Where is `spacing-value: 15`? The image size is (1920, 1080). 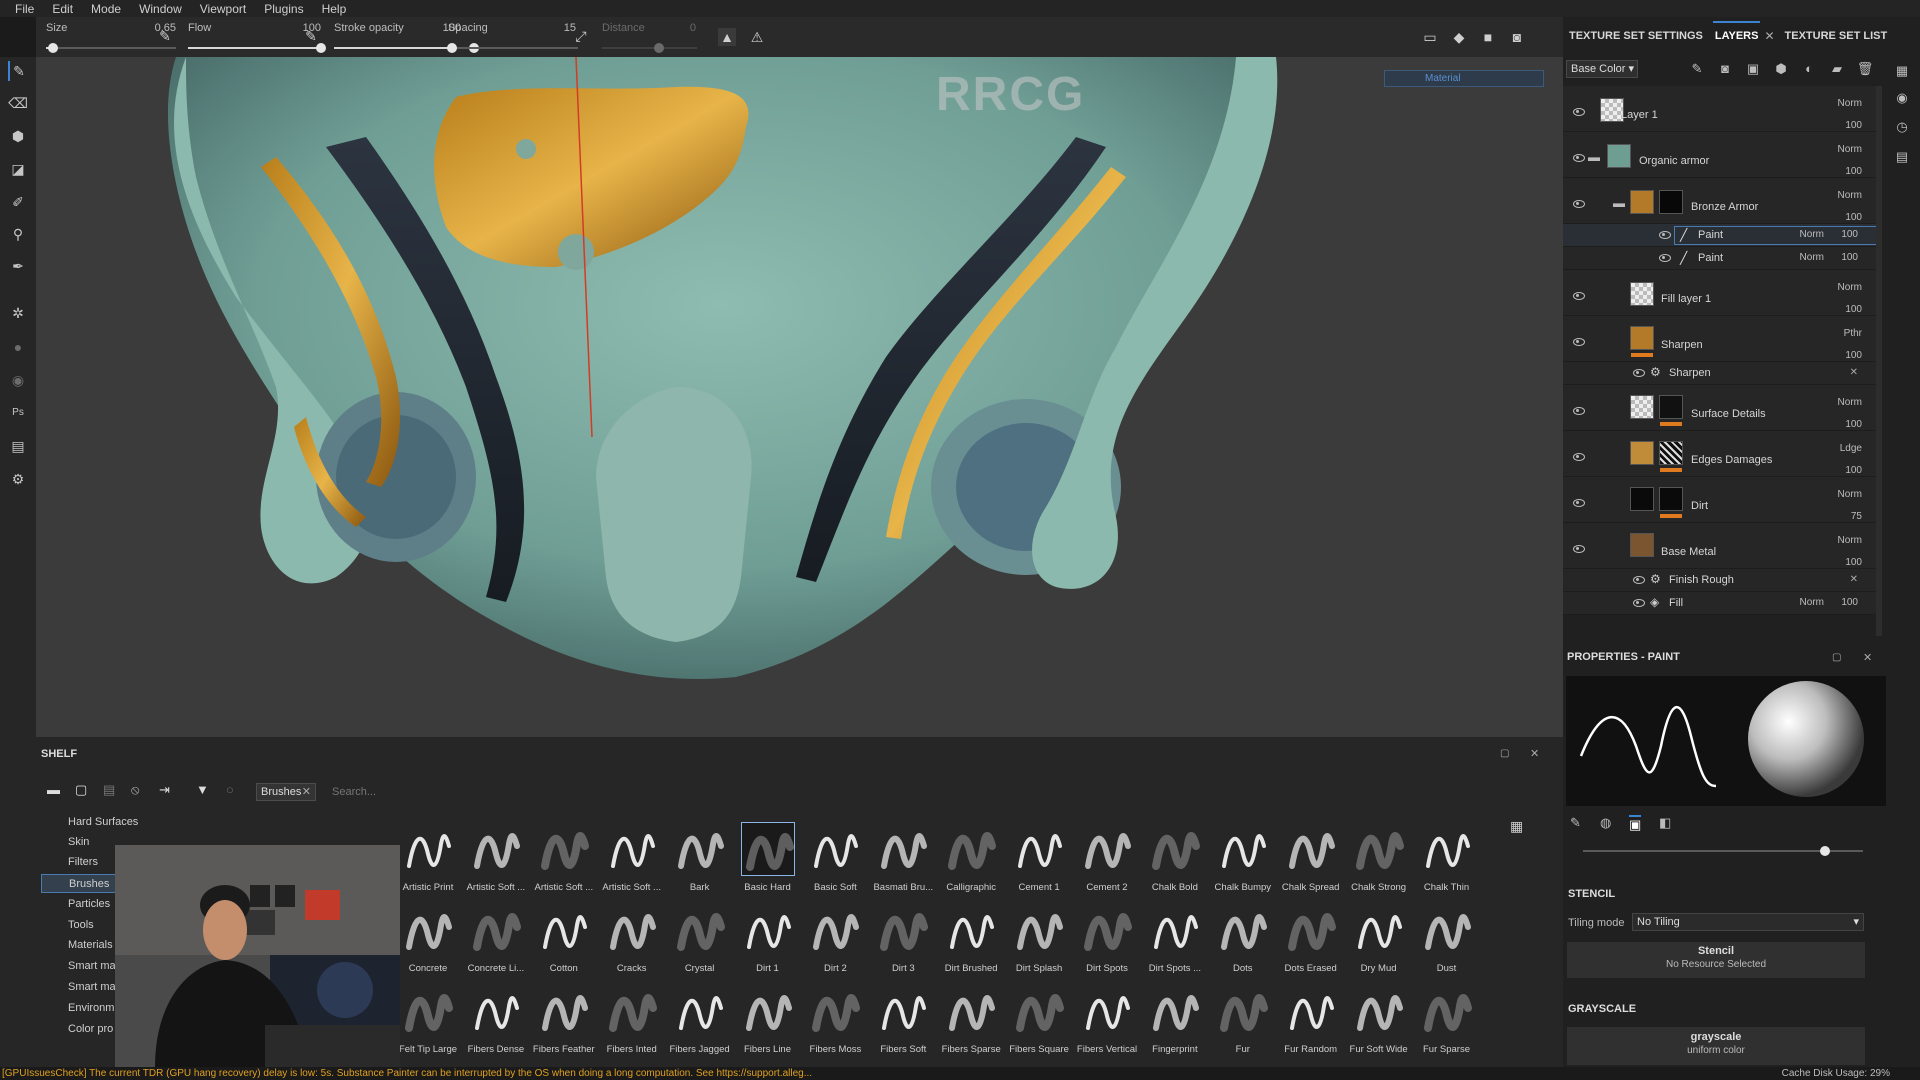
spacing-value: 15 is located at coordinates (551, 28).